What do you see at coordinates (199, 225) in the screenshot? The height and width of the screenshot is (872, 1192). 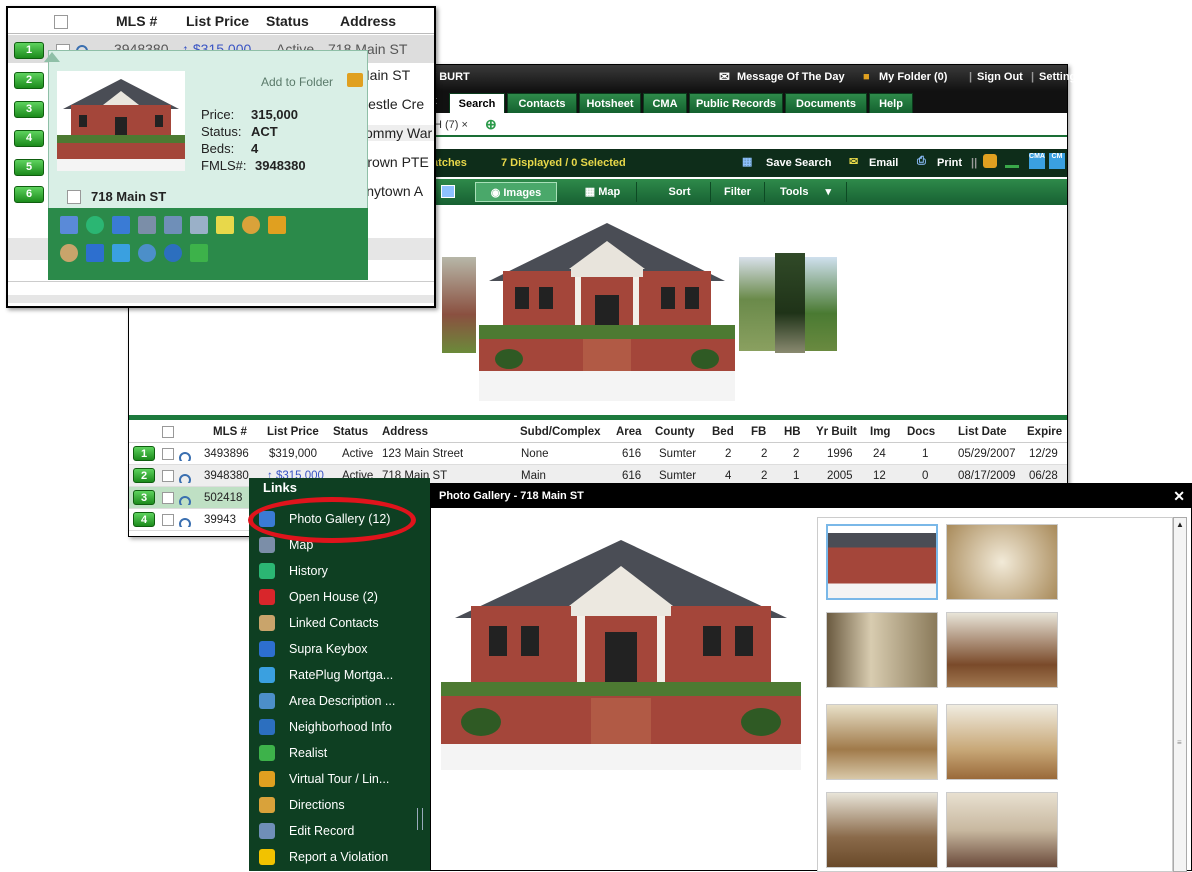 I see `print-icon` at bounding box center [199, 225].